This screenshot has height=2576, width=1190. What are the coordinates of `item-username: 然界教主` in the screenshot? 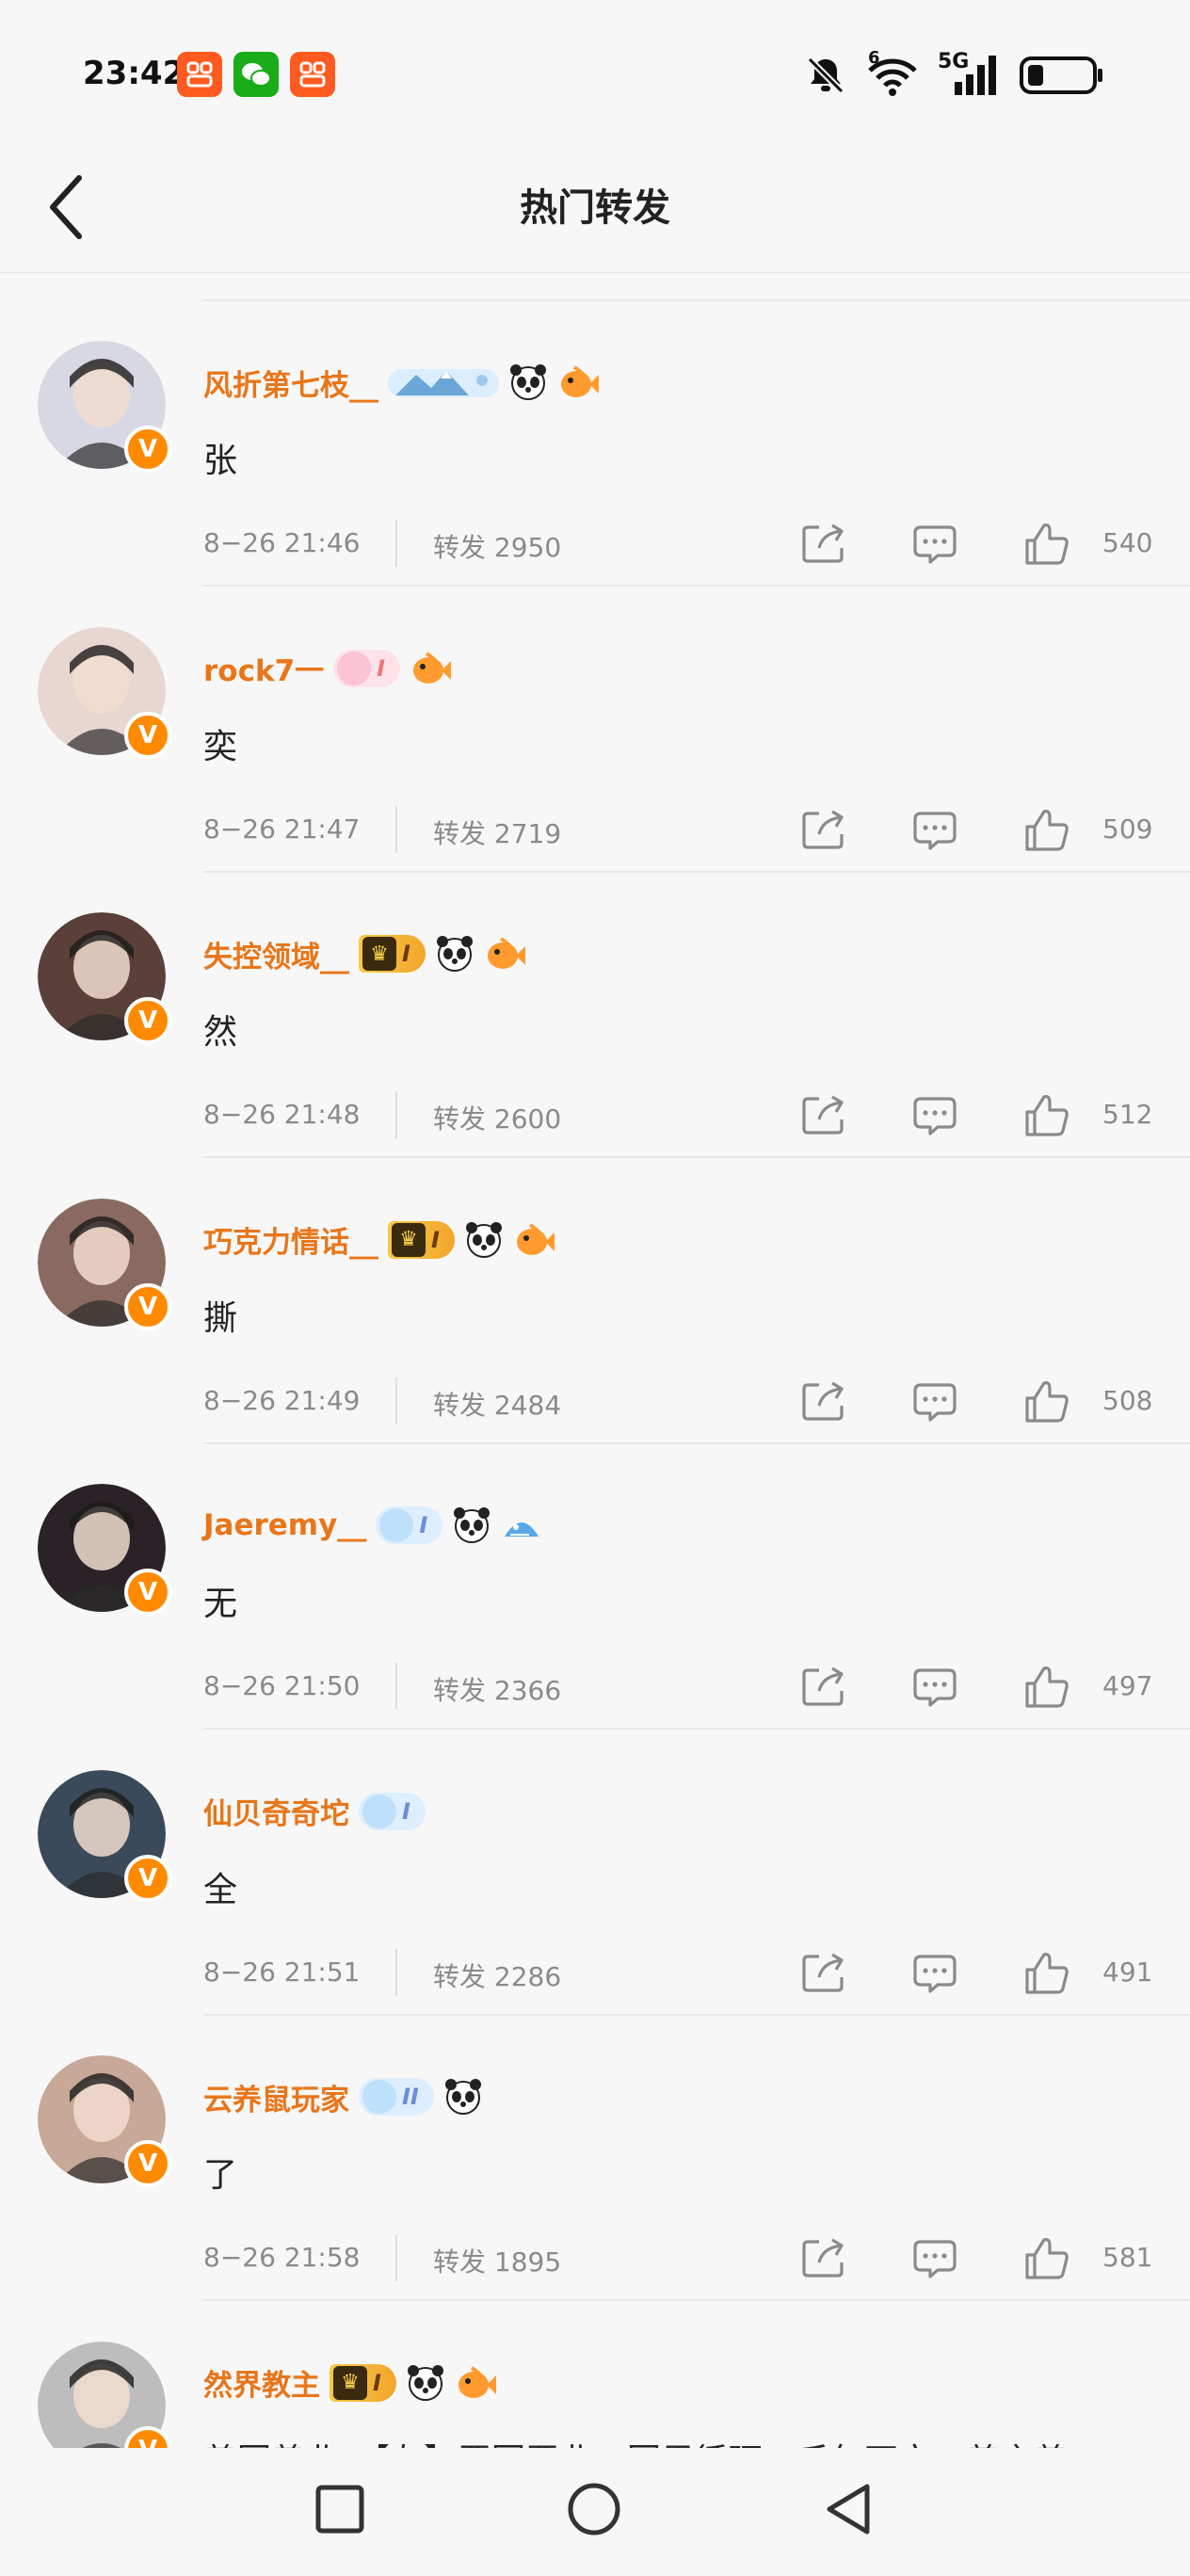 It's located at (261, 2382).